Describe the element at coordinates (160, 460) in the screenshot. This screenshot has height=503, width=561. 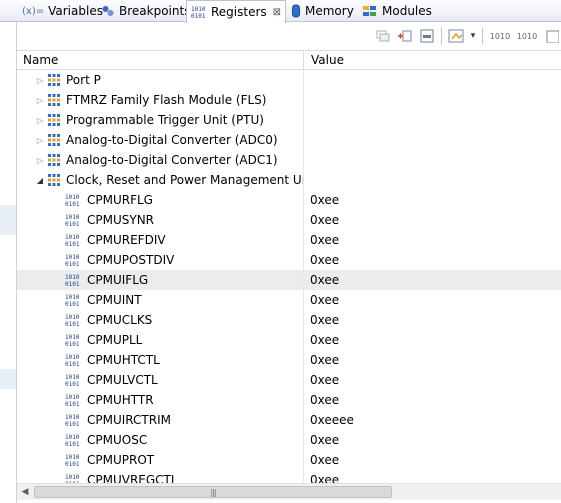
I see `name-cell: 1010 0101 CPMUPROT` at that location.